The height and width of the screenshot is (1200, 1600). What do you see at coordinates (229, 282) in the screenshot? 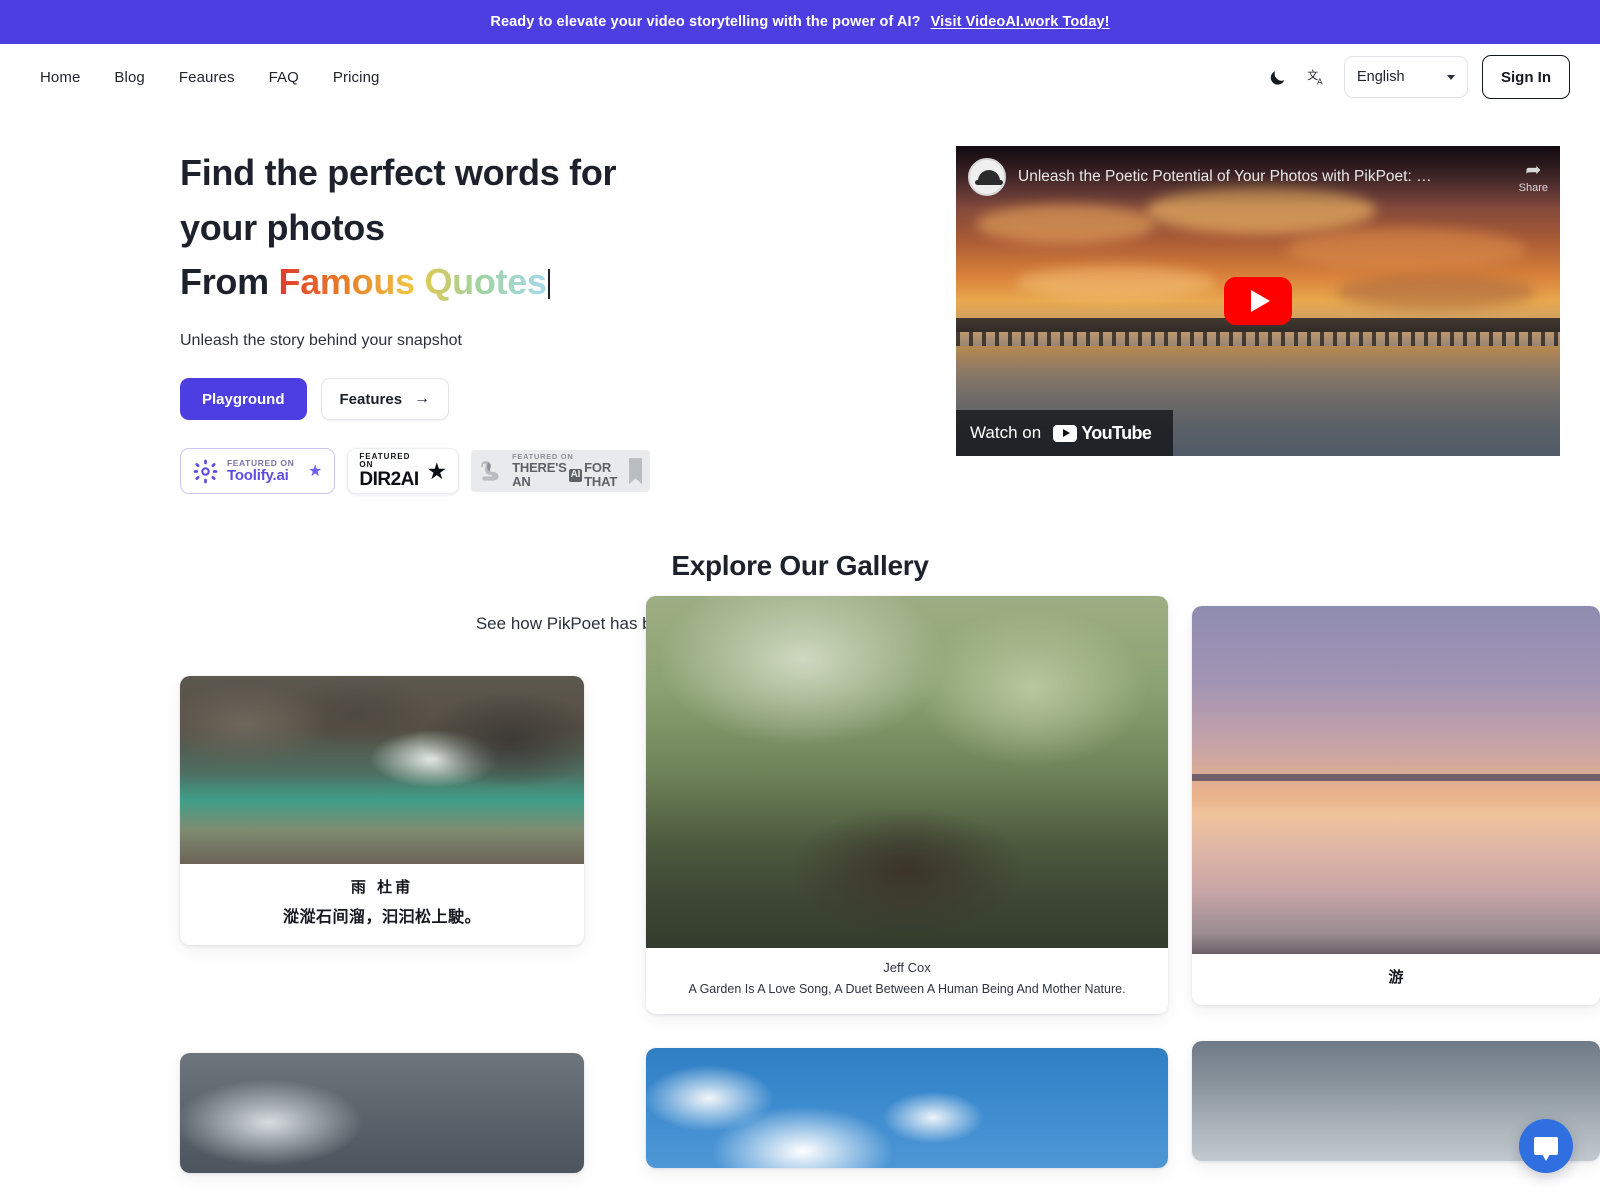
I see `hero-heading-prefix: From` at bounding box center [229, 282].